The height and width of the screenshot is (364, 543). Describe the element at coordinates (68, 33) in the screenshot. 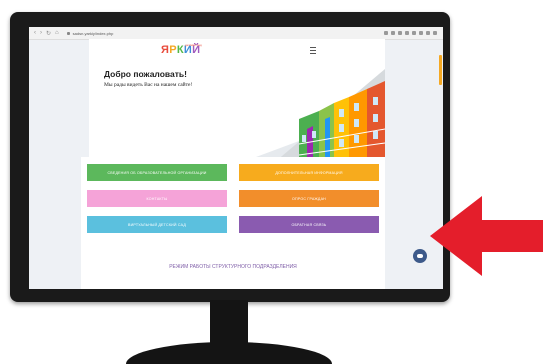

I see `lock-icon` at that location.